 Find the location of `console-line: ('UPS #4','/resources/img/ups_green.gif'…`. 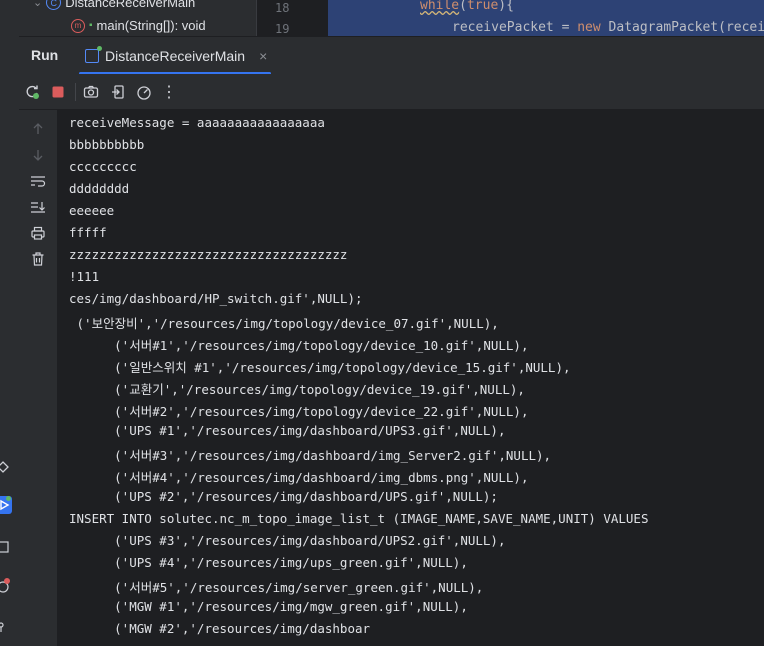

console-line: ('UPS #4','/resources/img/ups_green.gif'… is located at coordinates (268, 562).